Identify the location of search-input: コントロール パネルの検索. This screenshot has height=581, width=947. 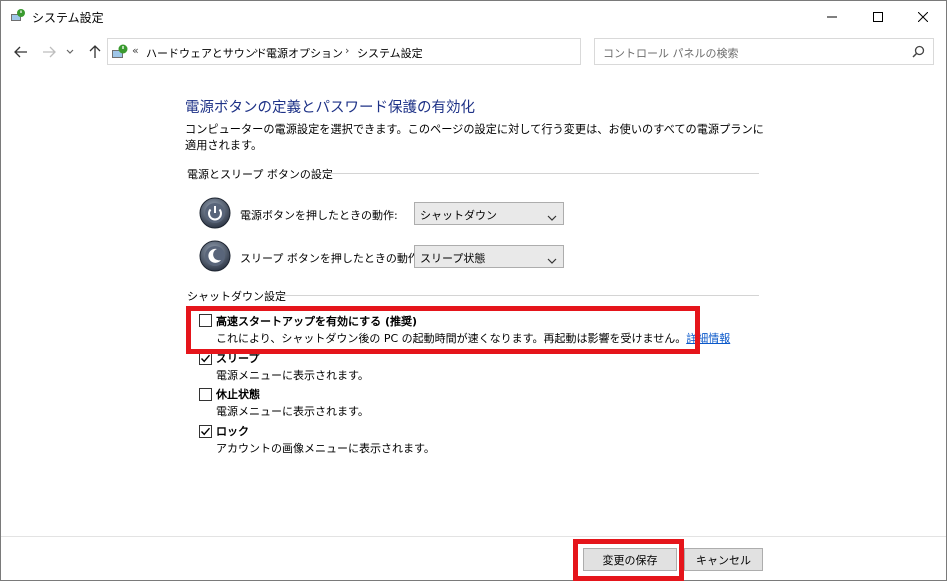
(671, 53).